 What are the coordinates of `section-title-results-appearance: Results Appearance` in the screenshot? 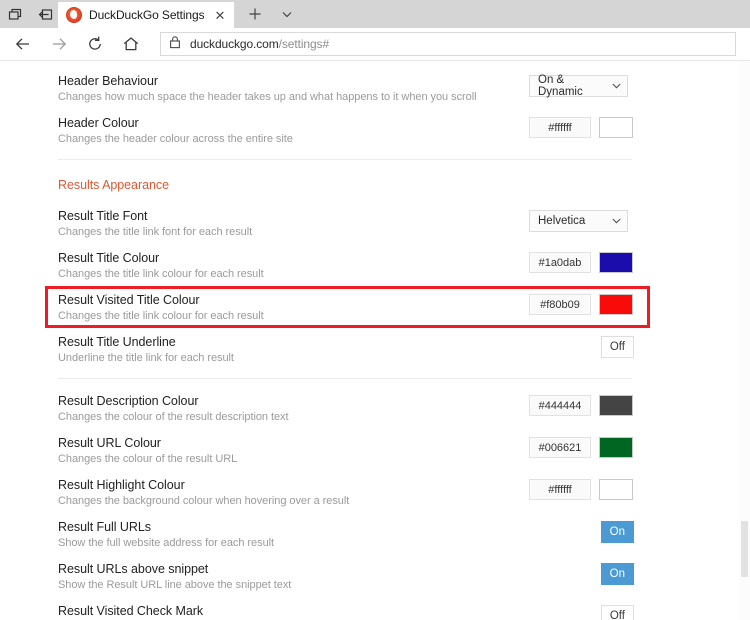 It's located at (113, 185).